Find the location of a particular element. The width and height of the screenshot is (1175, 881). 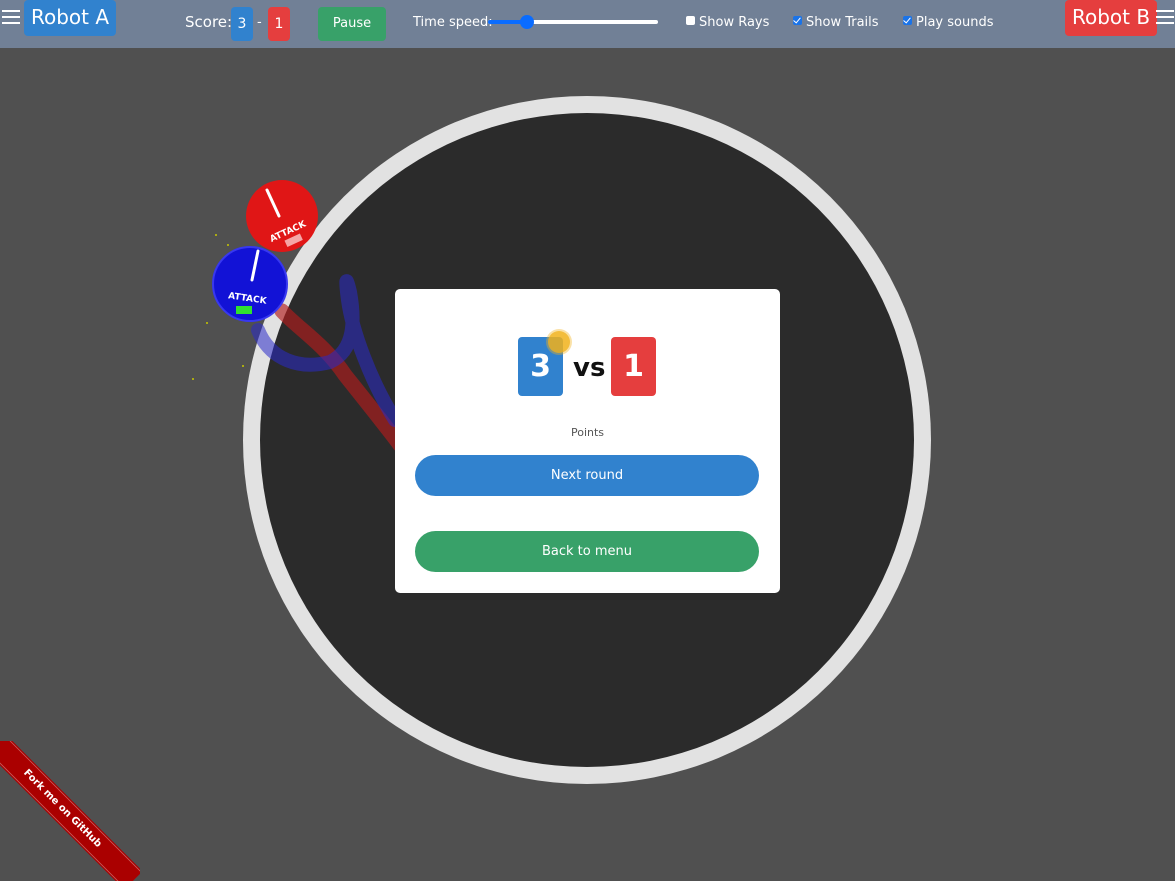

round-result-dialog: 3 vs 1 Points Next round Back to menu is located at coordinates (587, 441).